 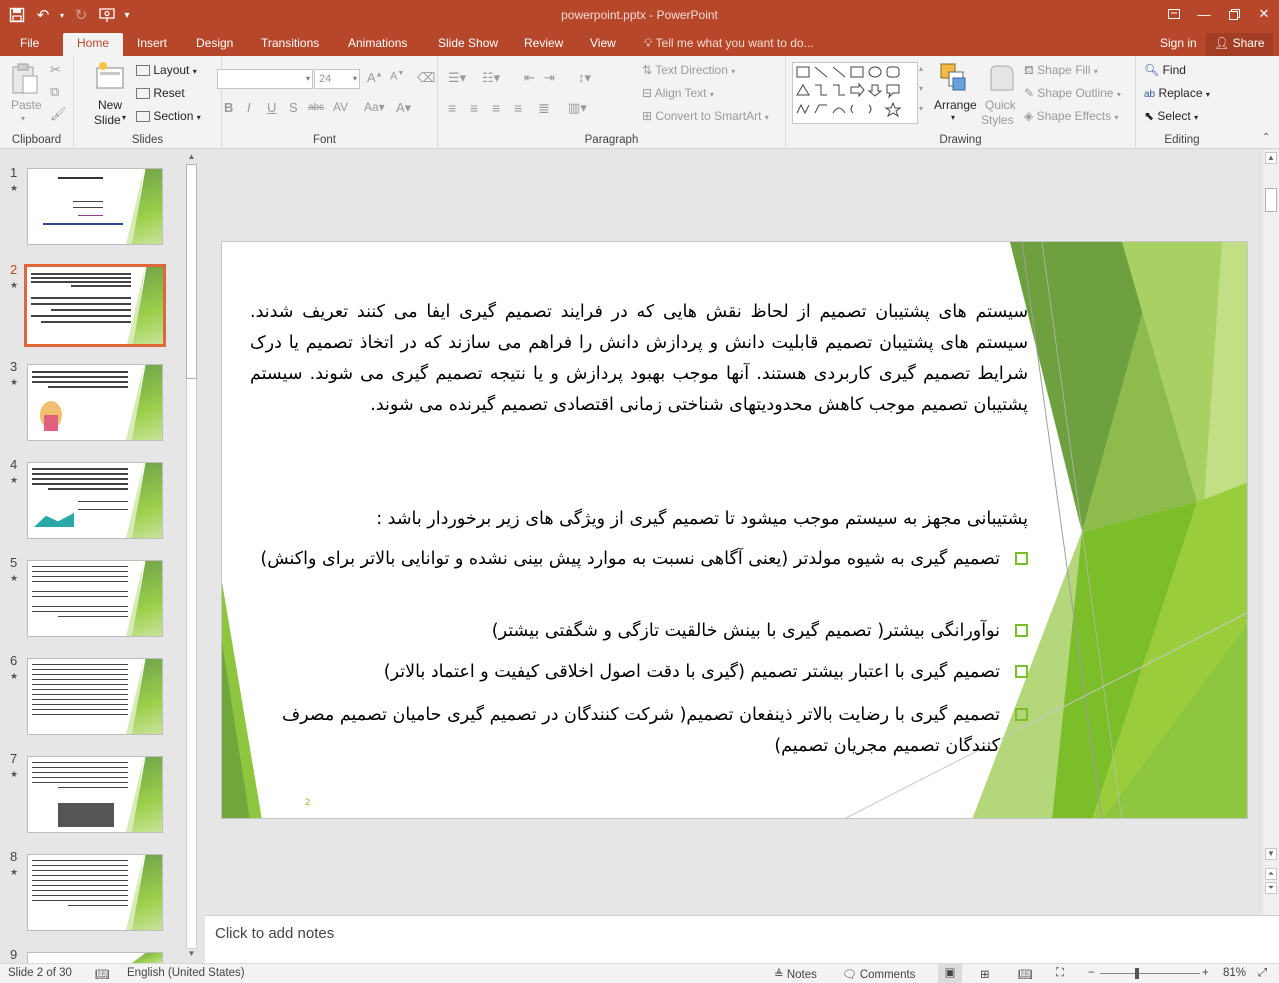 What do you see at coordinates (543, 44) in the screenshot?
I see `tab-review: Review` at bounding box center [543, 44].